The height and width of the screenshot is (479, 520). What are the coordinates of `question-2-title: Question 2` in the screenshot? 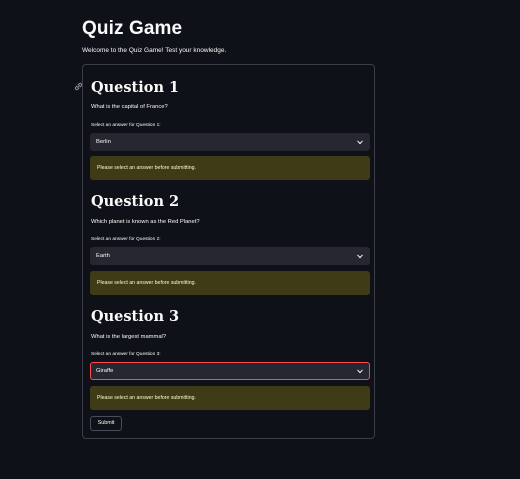 It's located at (135, 201).